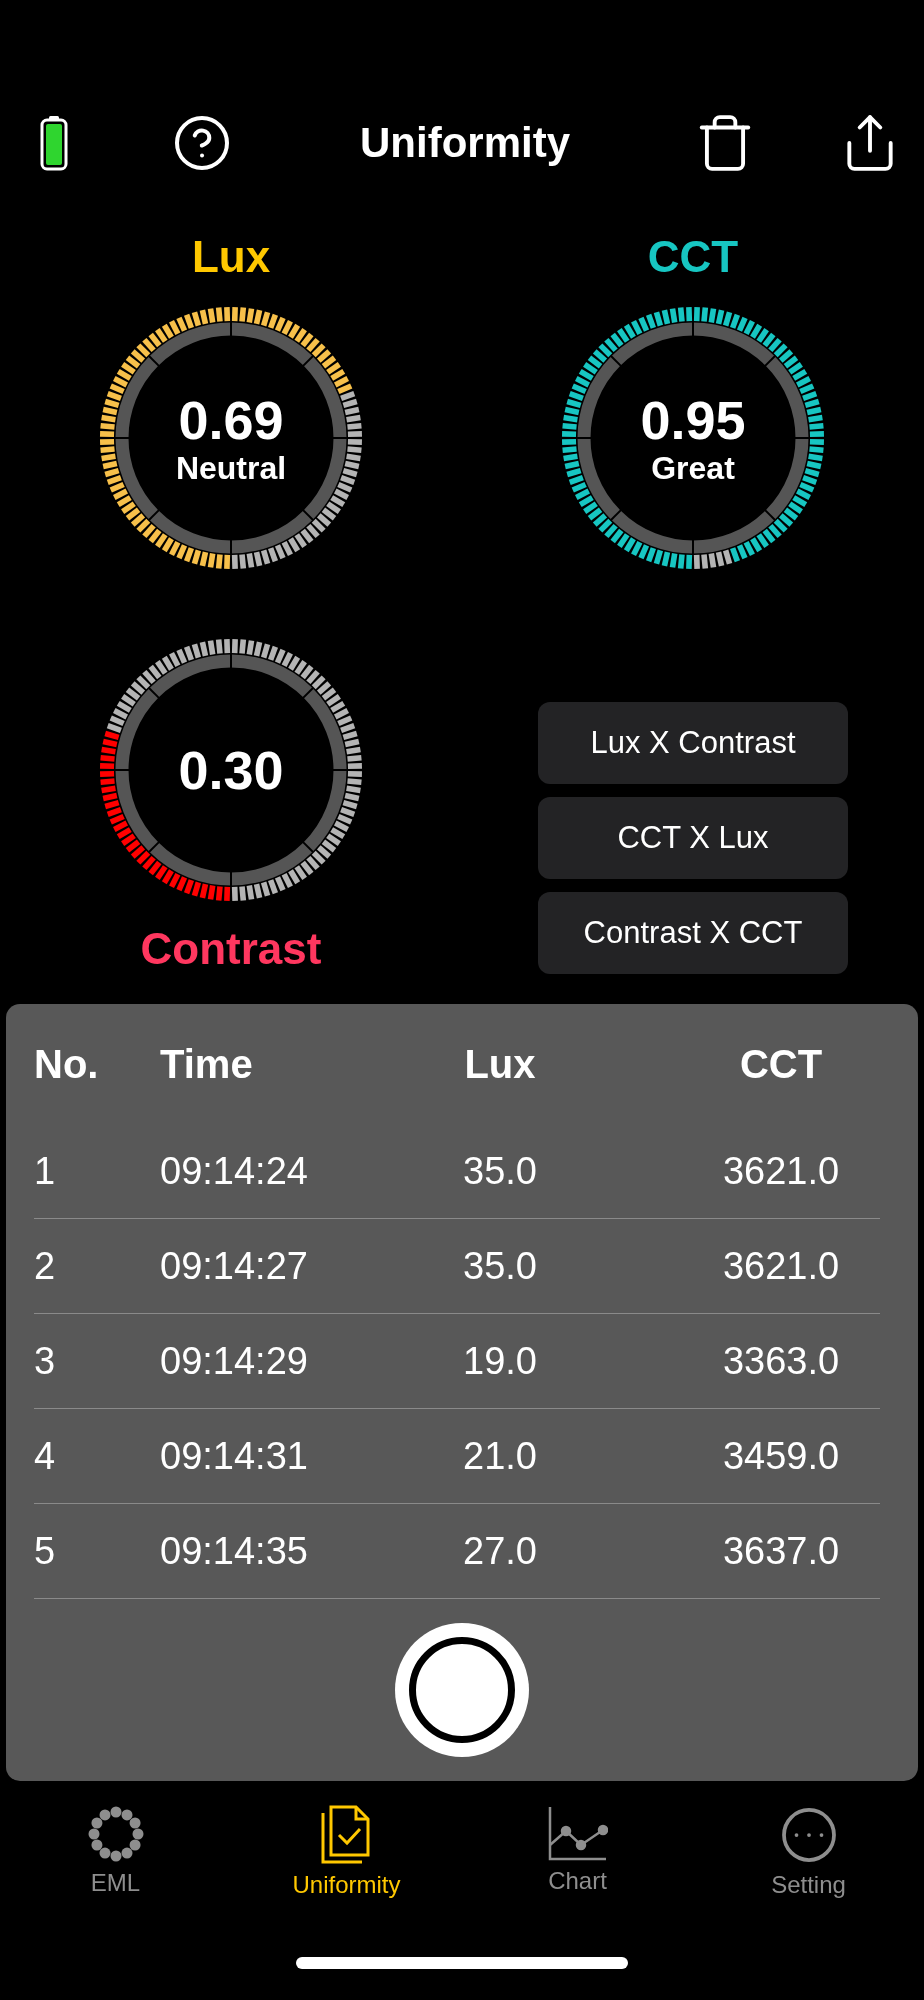 Image resolution: width=924 pixels, height=2000 pixels. Describe the element at coordinates (781, 1551) in the screenshot. I see `table-cell-text: 3637.0` at that location.